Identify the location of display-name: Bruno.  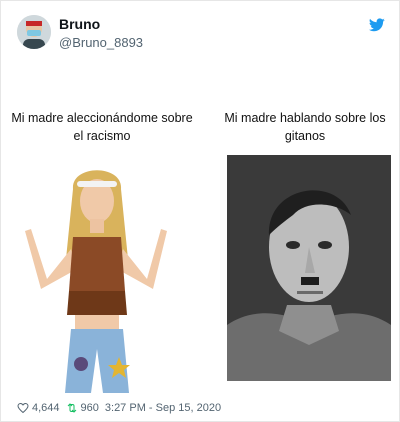
(79, 24).